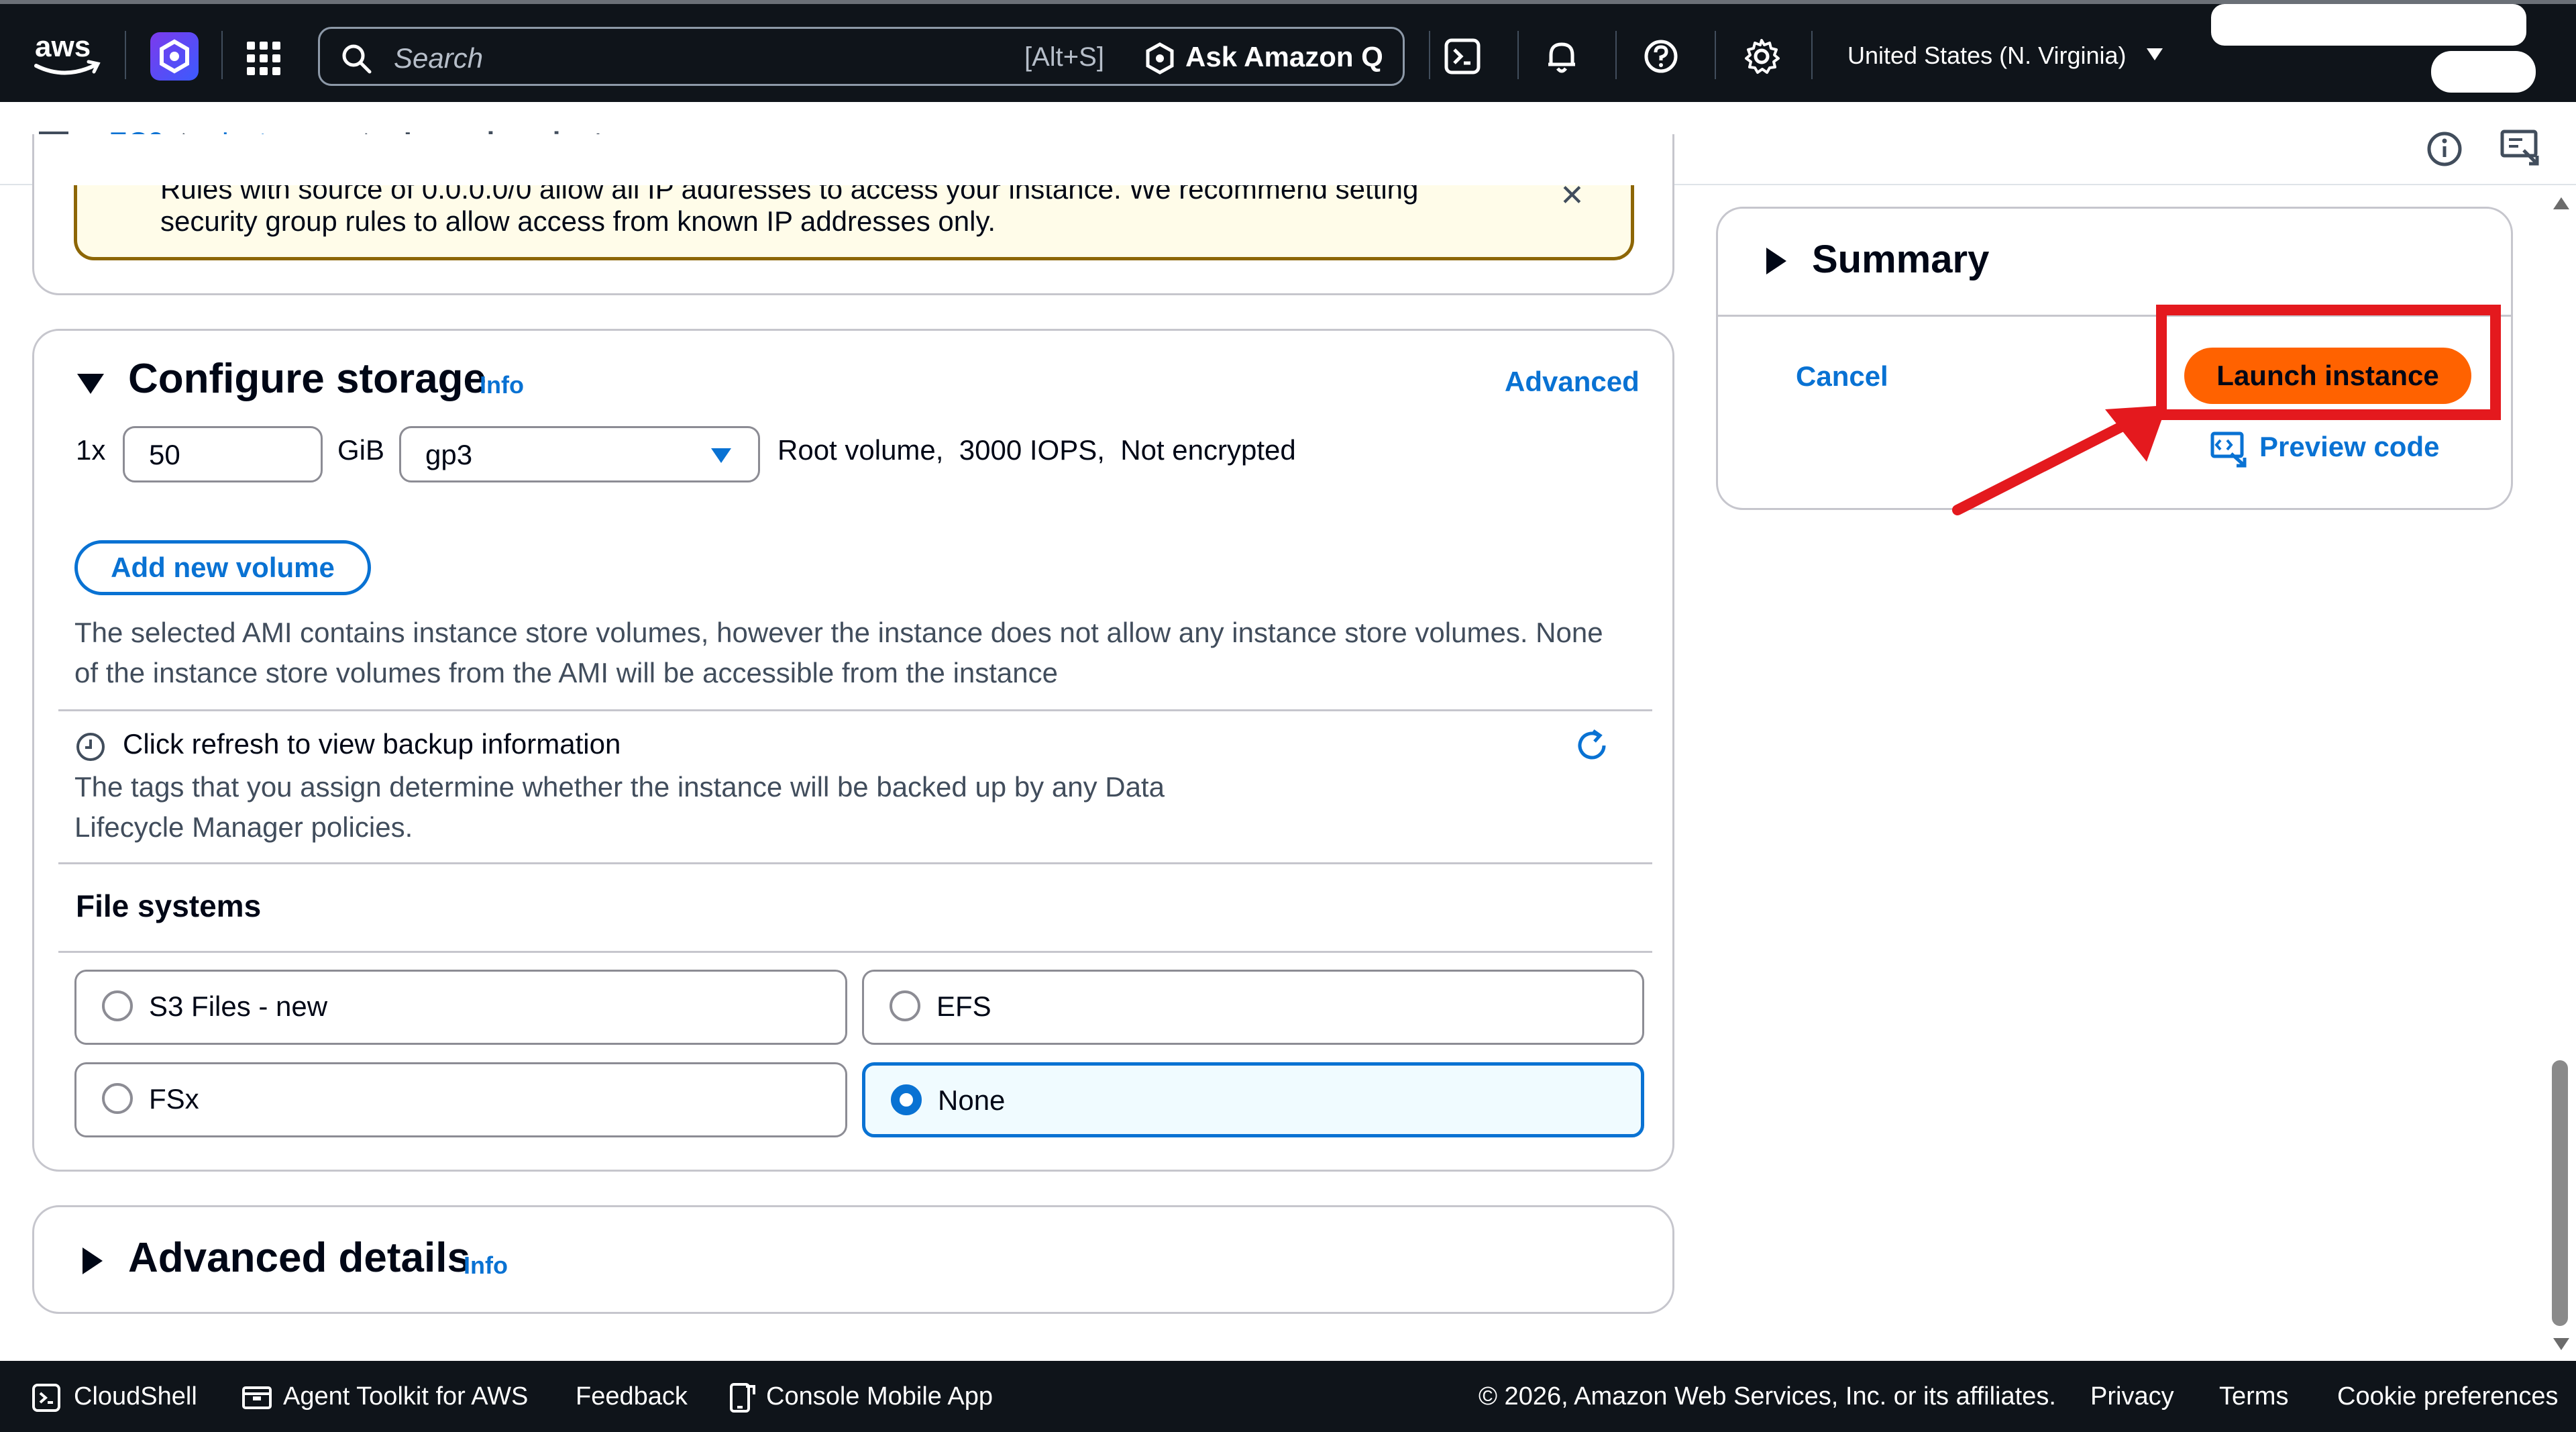  I want to click on advanced-details-info-link: Info, so click(486, 1265).